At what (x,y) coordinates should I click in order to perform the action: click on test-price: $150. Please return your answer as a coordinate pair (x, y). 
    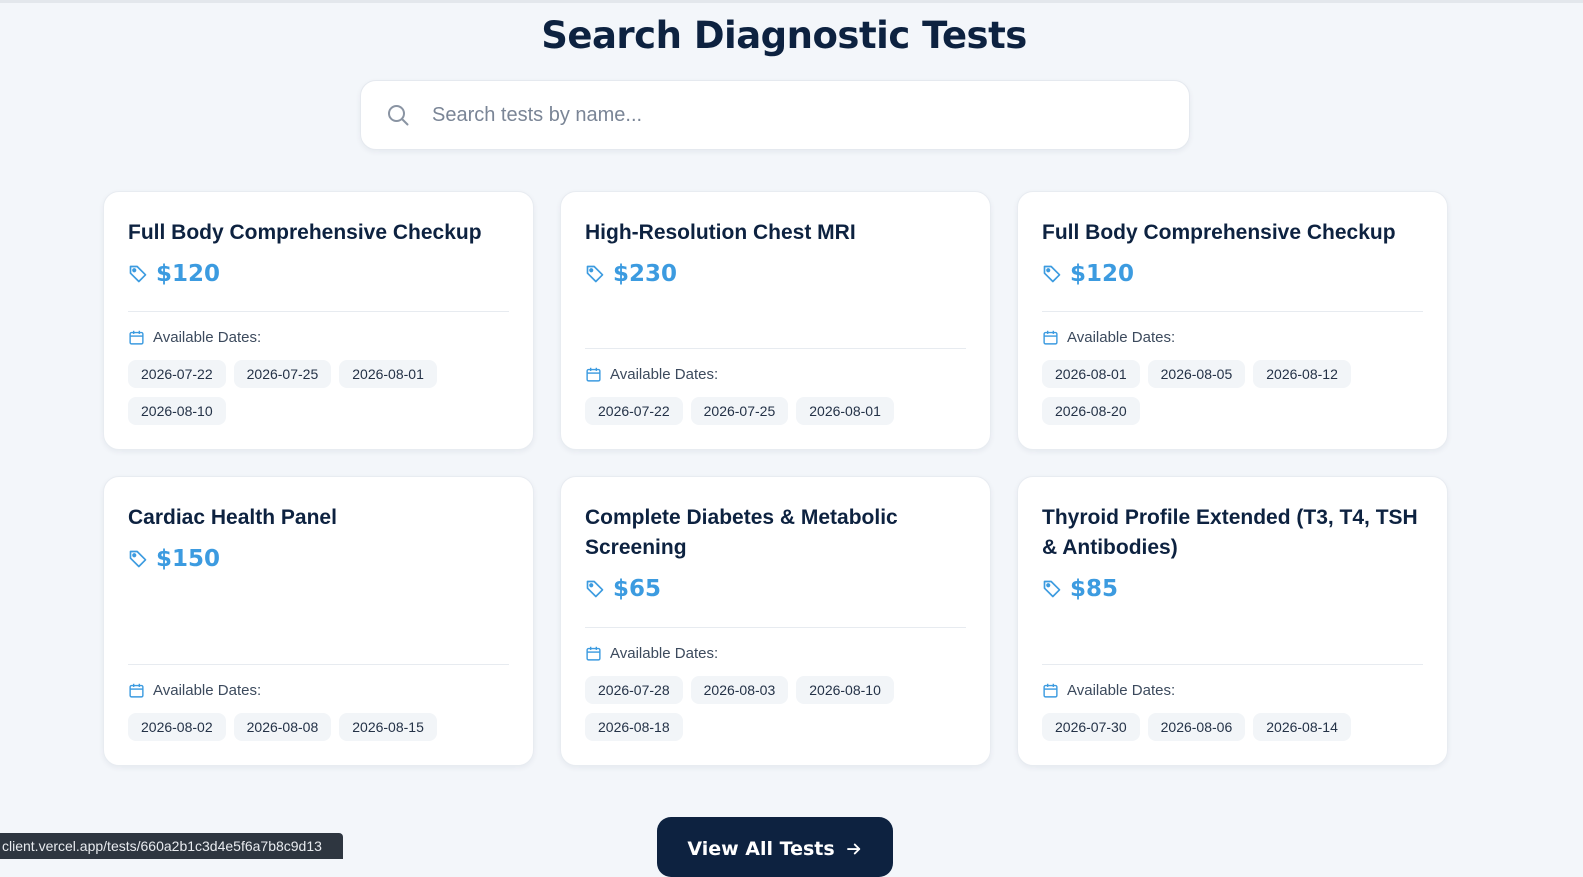
    Looking at the image, I should click on (188, 559).